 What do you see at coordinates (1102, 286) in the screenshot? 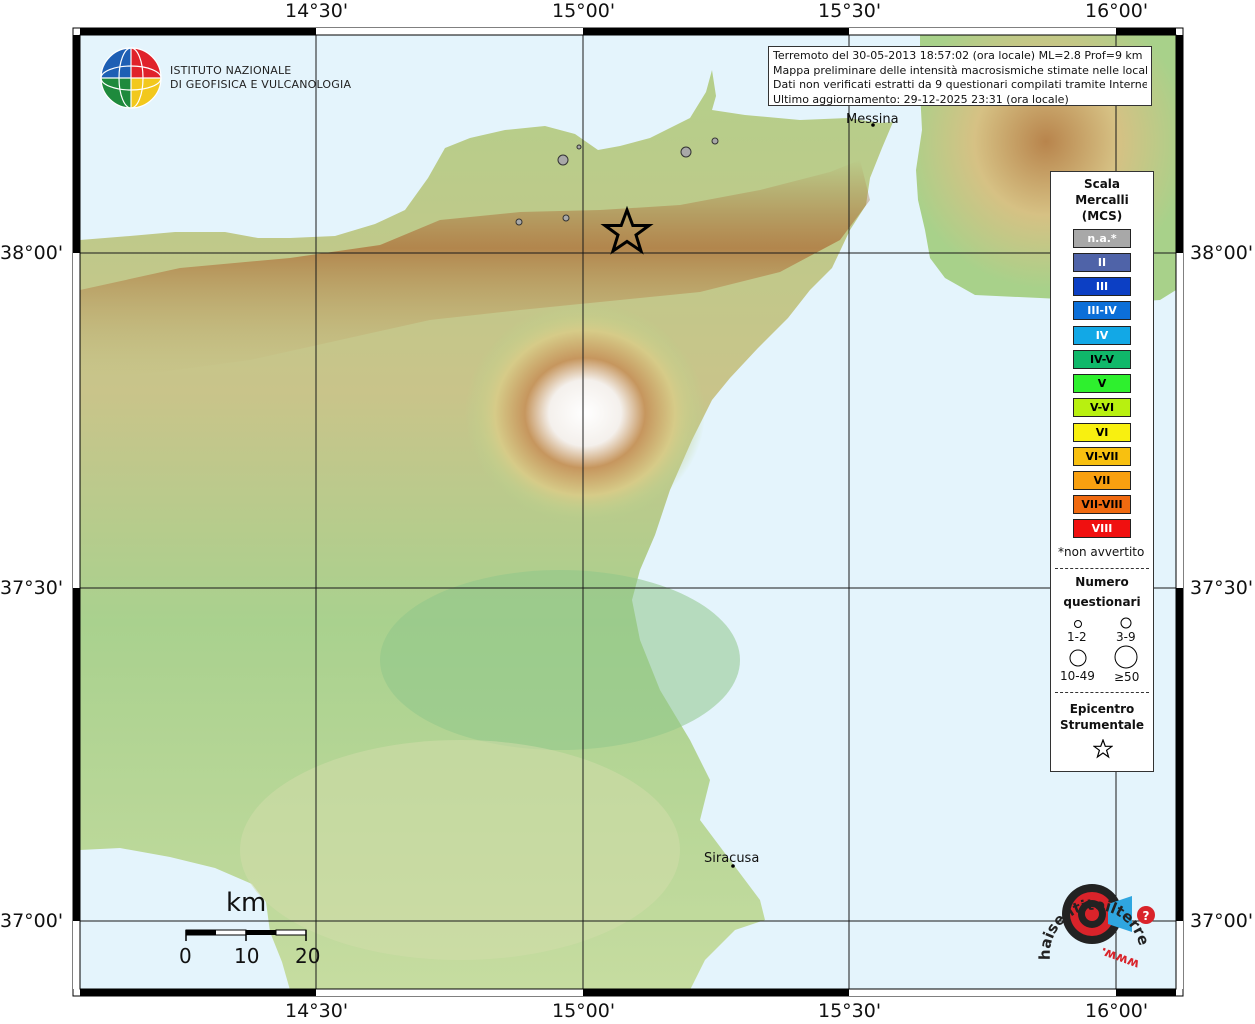
I see `legend-swatch-iii: III` at bounding box center [1102, 286].